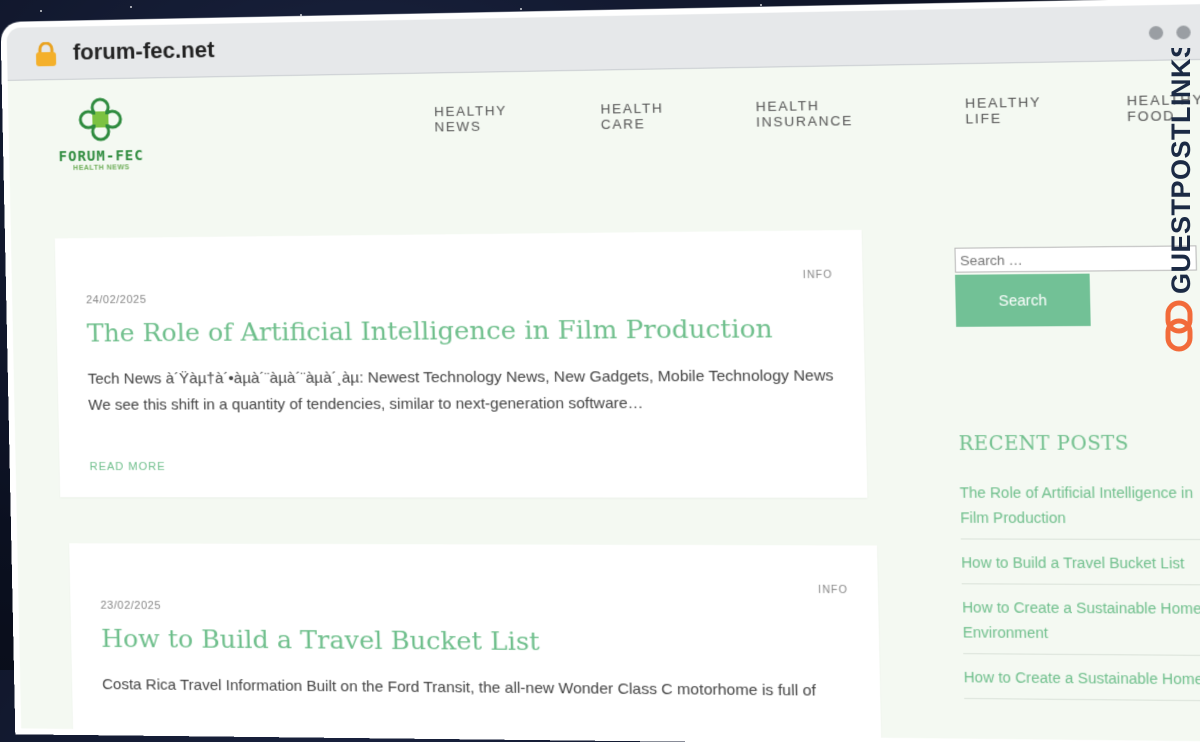  Describe the element at coordinates (1044, 444) in the screenshot. I see `recent-posts-heading: RECENT POSTS` at that location.